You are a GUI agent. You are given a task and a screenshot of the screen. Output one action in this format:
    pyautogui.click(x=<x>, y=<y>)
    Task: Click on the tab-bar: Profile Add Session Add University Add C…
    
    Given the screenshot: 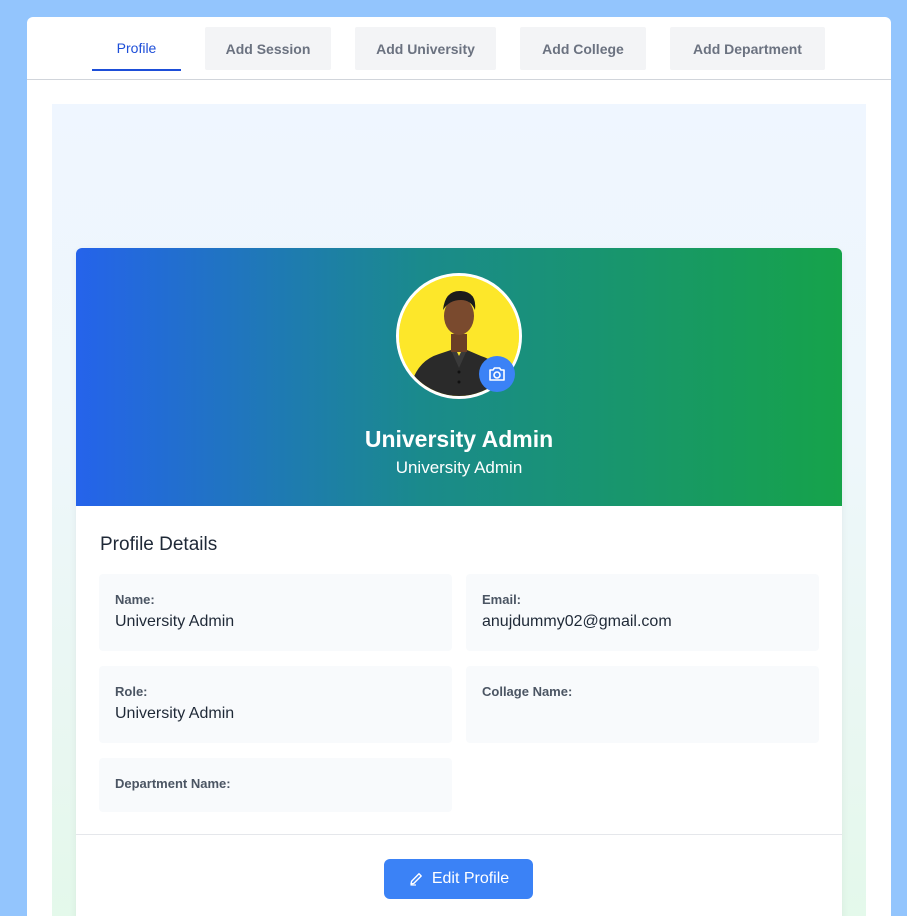 What is the action you would take?
    pyautogui.click(x=459, y=48)
    